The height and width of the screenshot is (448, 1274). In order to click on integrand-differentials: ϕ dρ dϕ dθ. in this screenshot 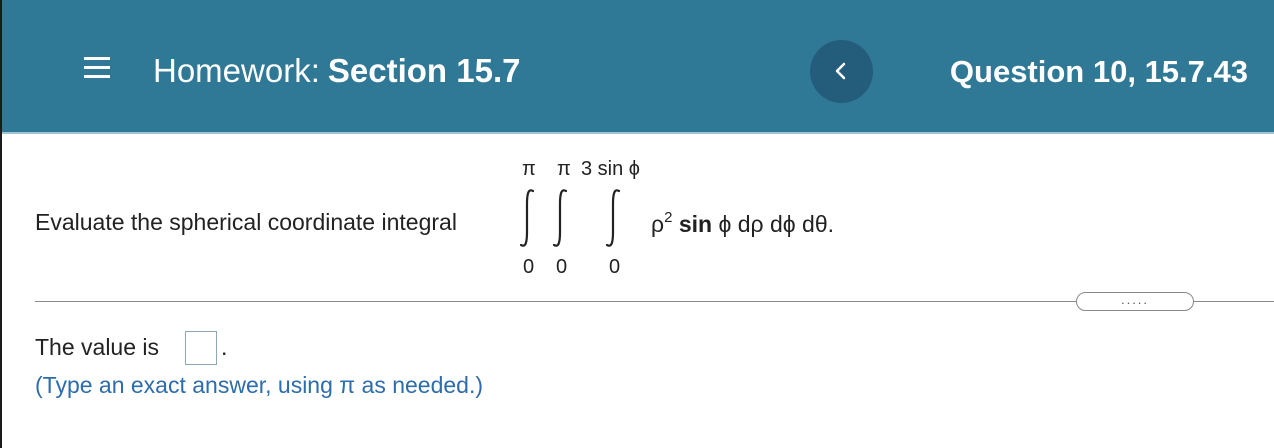, I will do `click(773, 224)`.